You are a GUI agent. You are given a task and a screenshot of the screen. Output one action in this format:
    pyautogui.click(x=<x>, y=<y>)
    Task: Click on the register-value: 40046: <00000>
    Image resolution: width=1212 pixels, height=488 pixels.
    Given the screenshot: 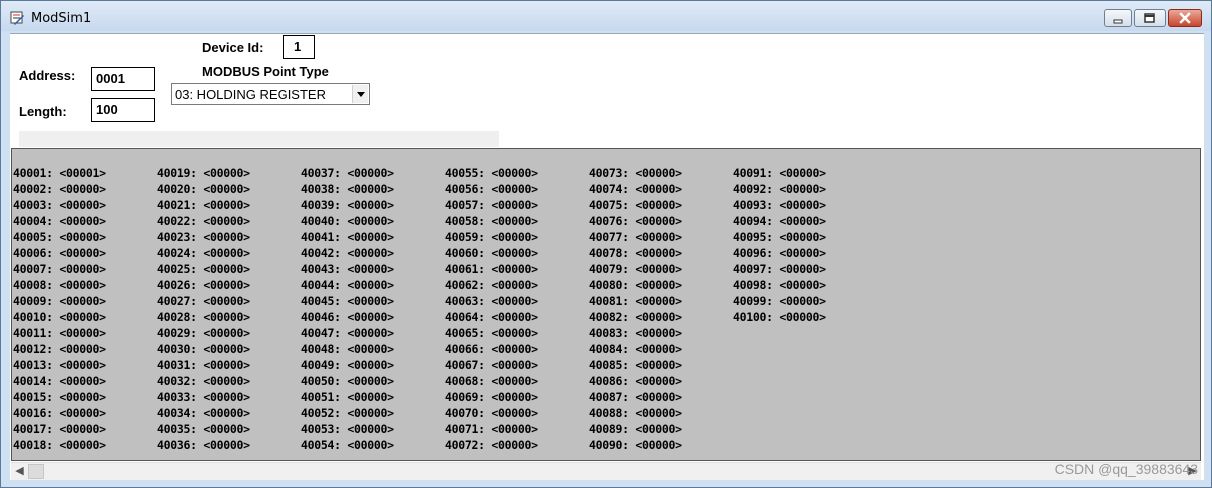 What is the action you would take?
    pyautogui.click(x=347, y=317)
    